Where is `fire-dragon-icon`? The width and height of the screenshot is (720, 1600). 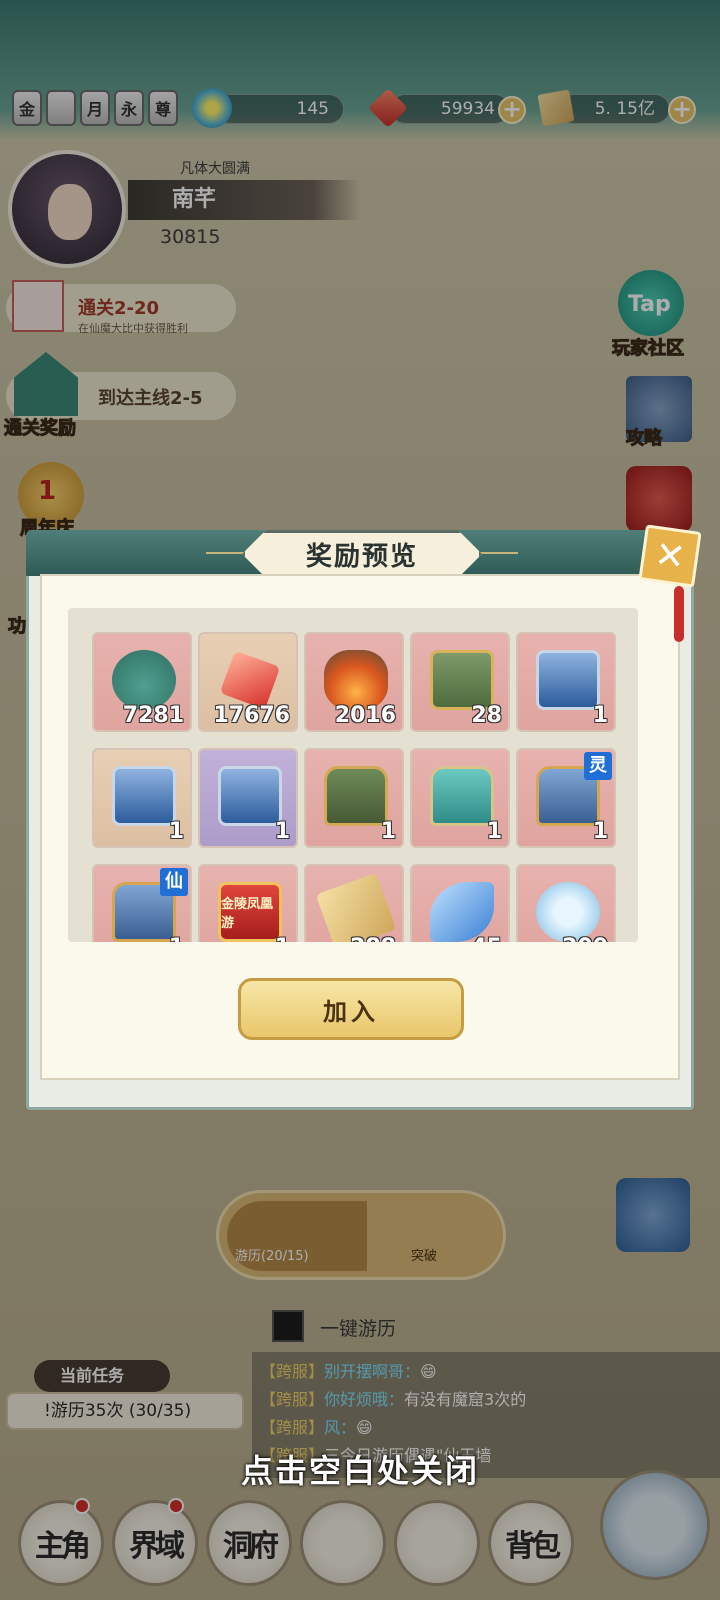
fire-dragon-icon is located at coordinates (356, 680).